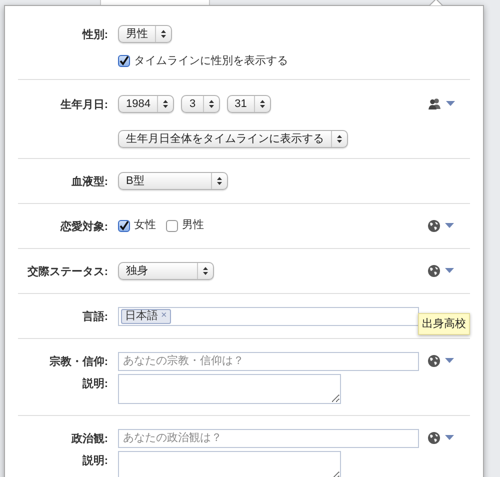 This screenshot has height=477, width=500. I want to click on dropdown-select: 3, so click(200, 103).